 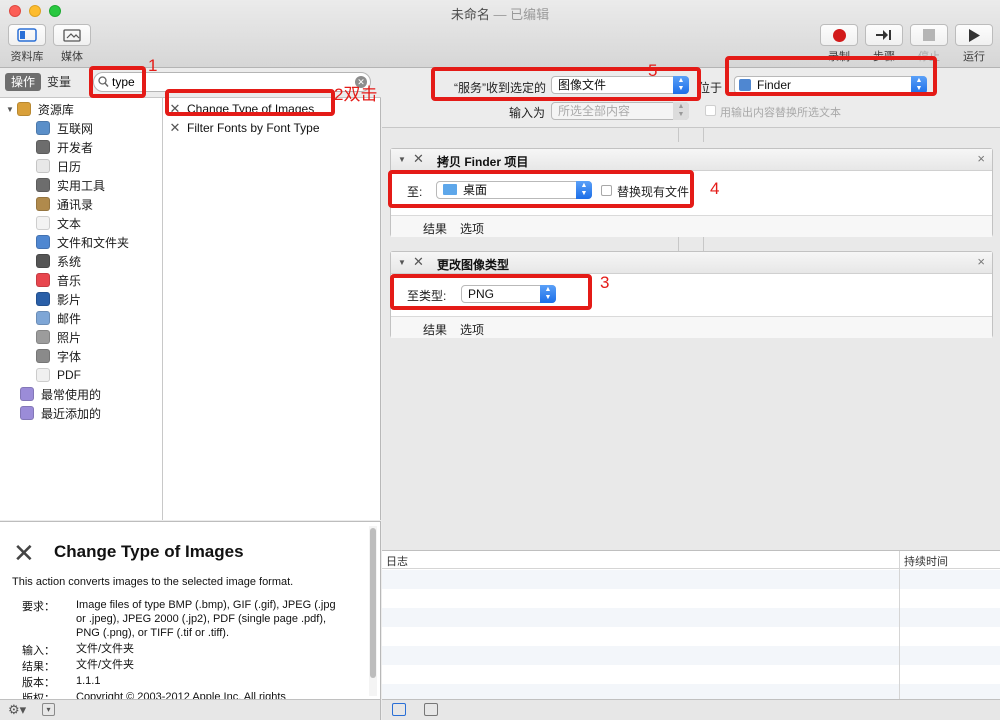 I want to click on automator-tools-icon: ✕, so click(x=418, y=158).